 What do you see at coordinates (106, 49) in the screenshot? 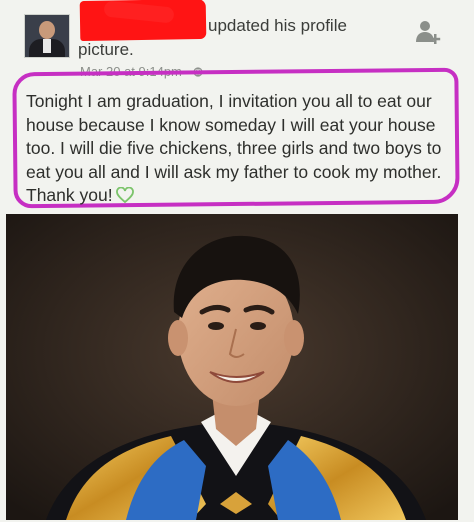
I see `post-action-text-continued: picture.` at bounding box center [106, 49].